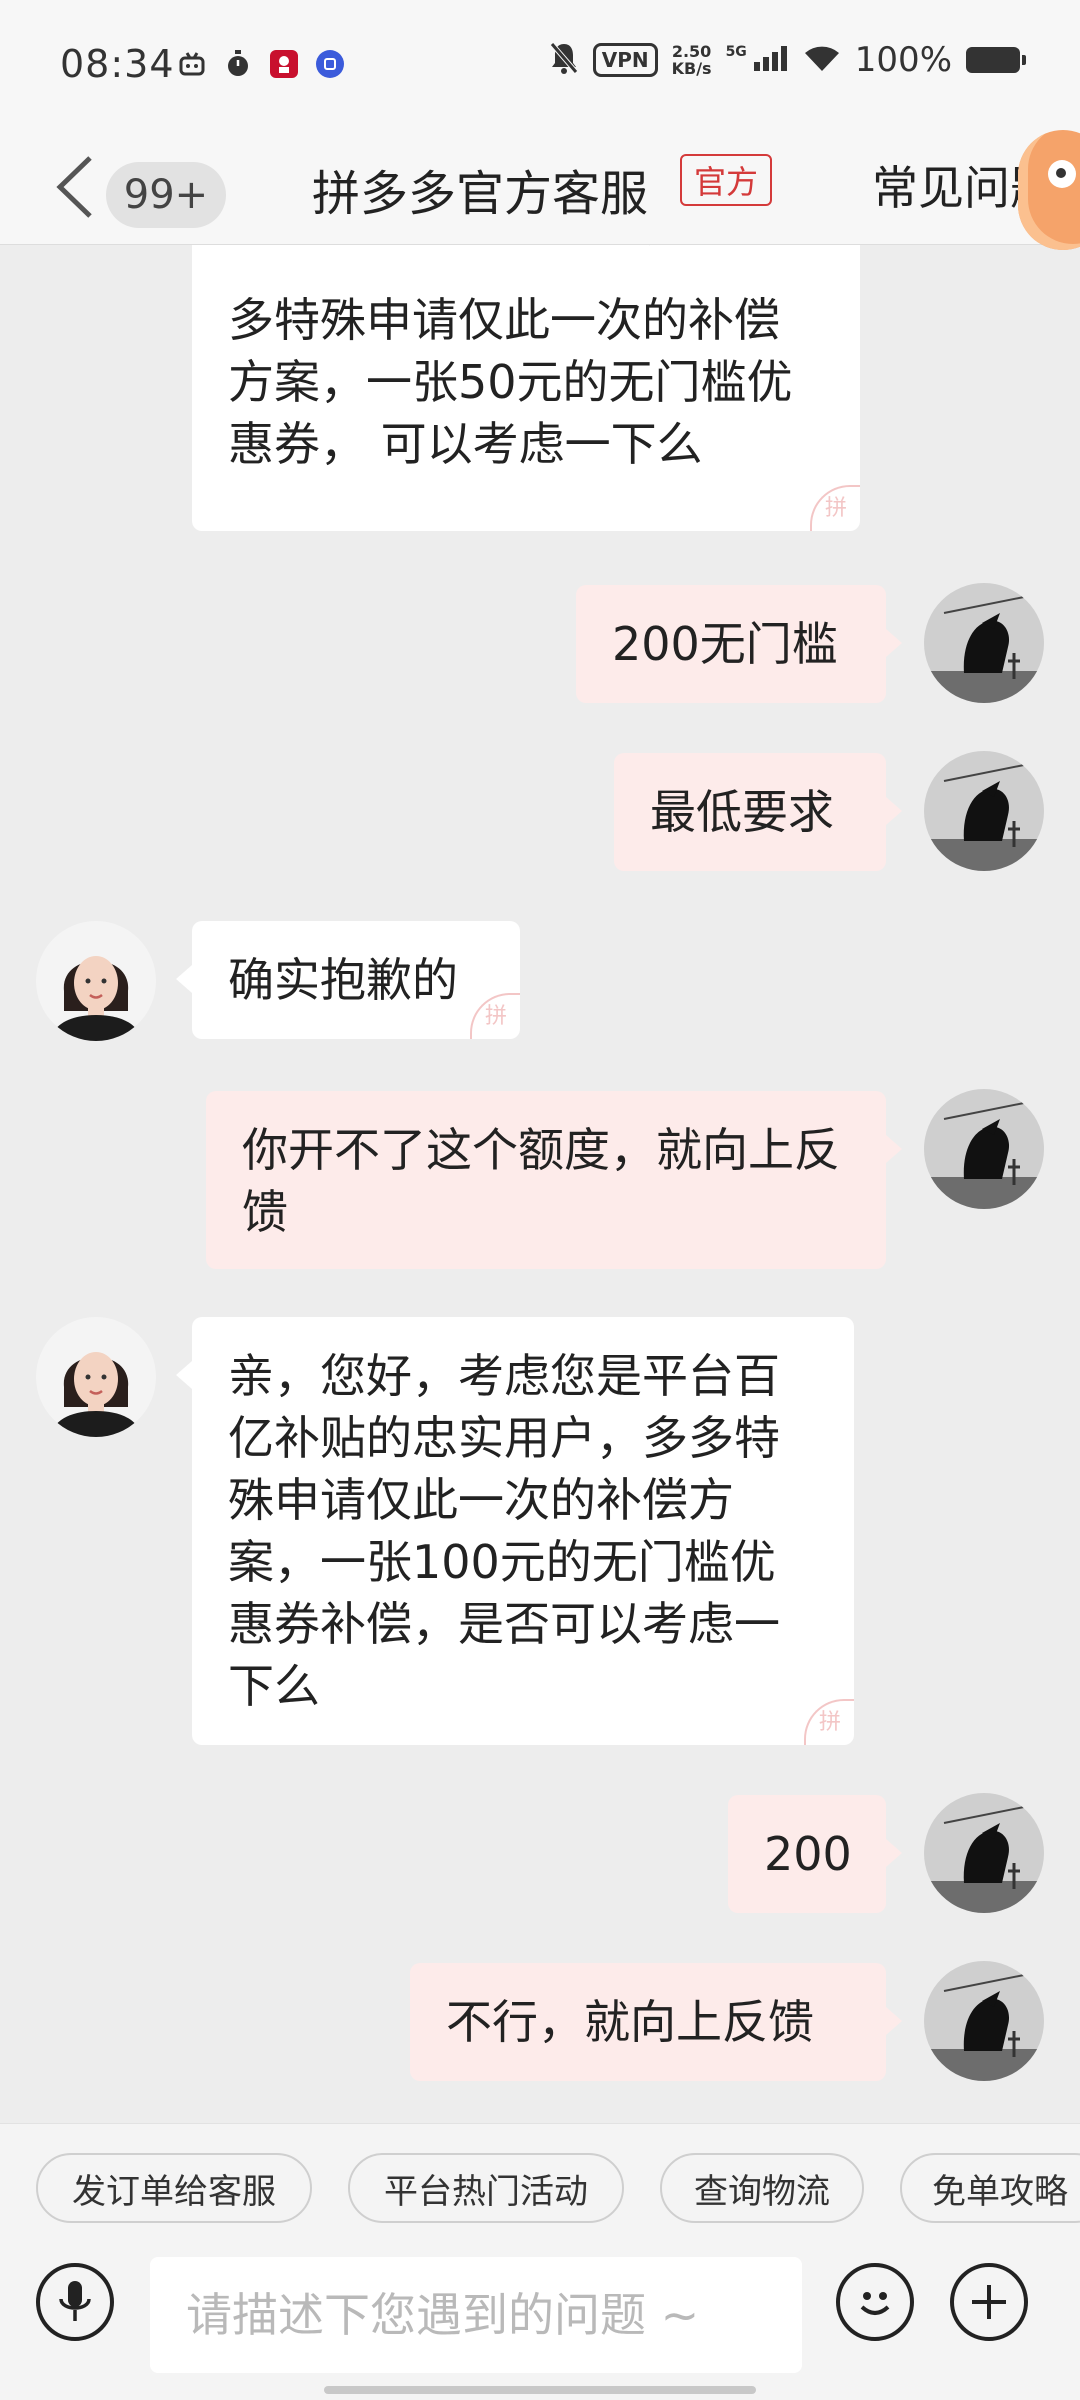  I want to click on message-text: 最低要求, so click(742, 812).